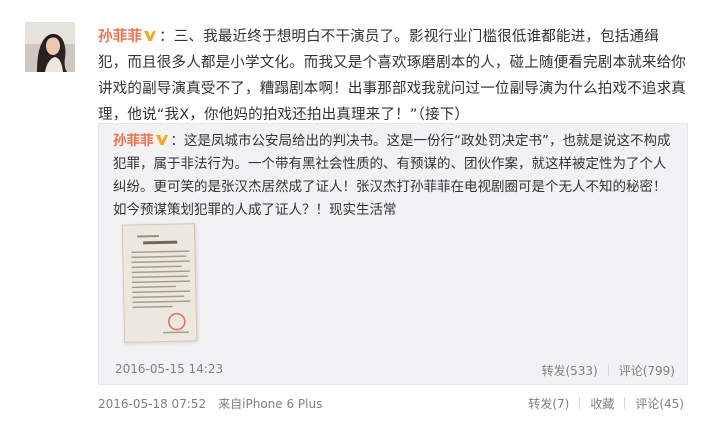 Image resolution: width=701 pixels, height=424 pixels. What do you see at coordinates (210, 403) in the screenshot?
I see `post-meta: 2016-05-18 07:52 来自iPhone 6 Plus` at bounding box center [210, 403].